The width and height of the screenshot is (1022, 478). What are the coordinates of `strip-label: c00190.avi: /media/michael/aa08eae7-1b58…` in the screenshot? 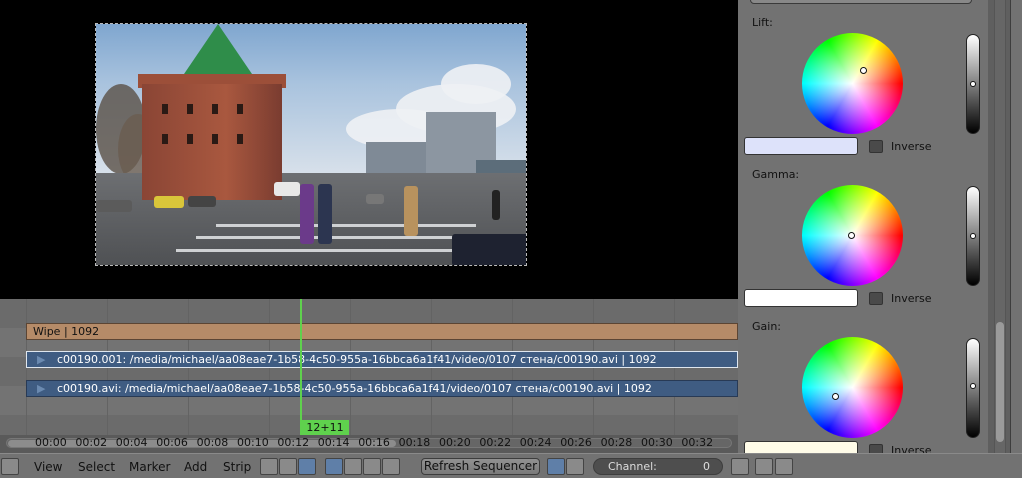 It's located at (354, 388).